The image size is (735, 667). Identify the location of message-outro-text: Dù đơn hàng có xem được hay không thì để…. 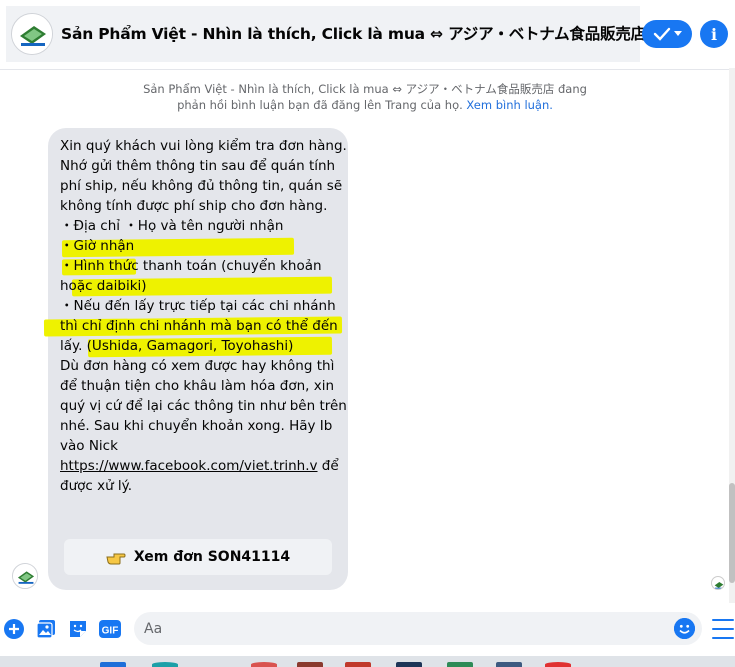
(203, 406).